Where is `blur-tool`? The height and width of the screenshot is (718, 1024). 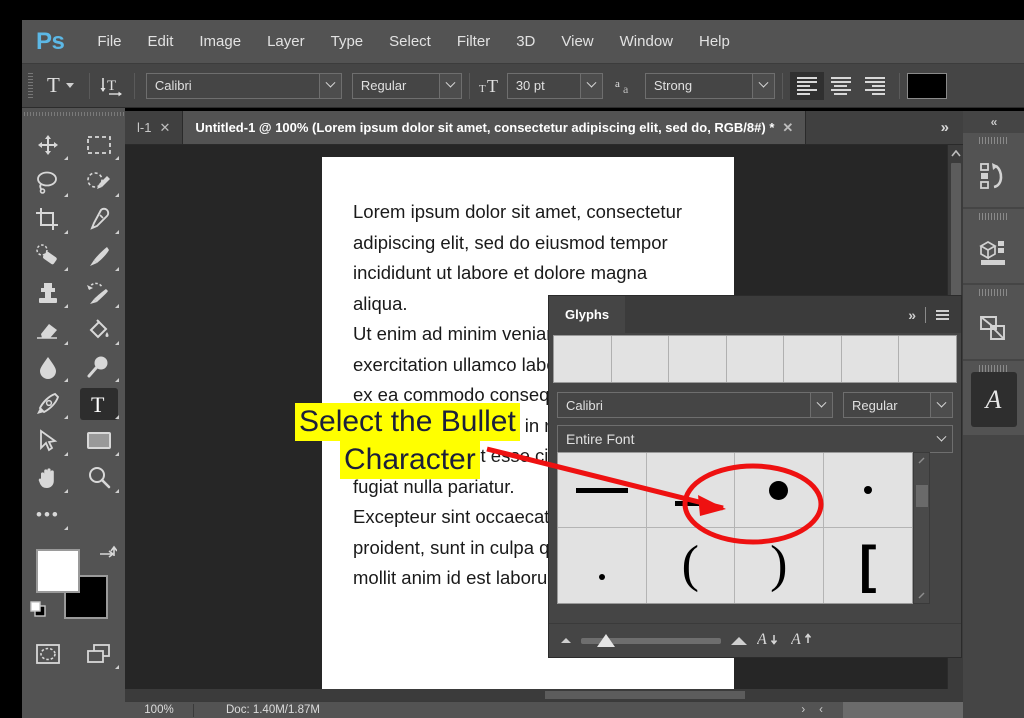
blur-tool is located at coordinates (47, 366).